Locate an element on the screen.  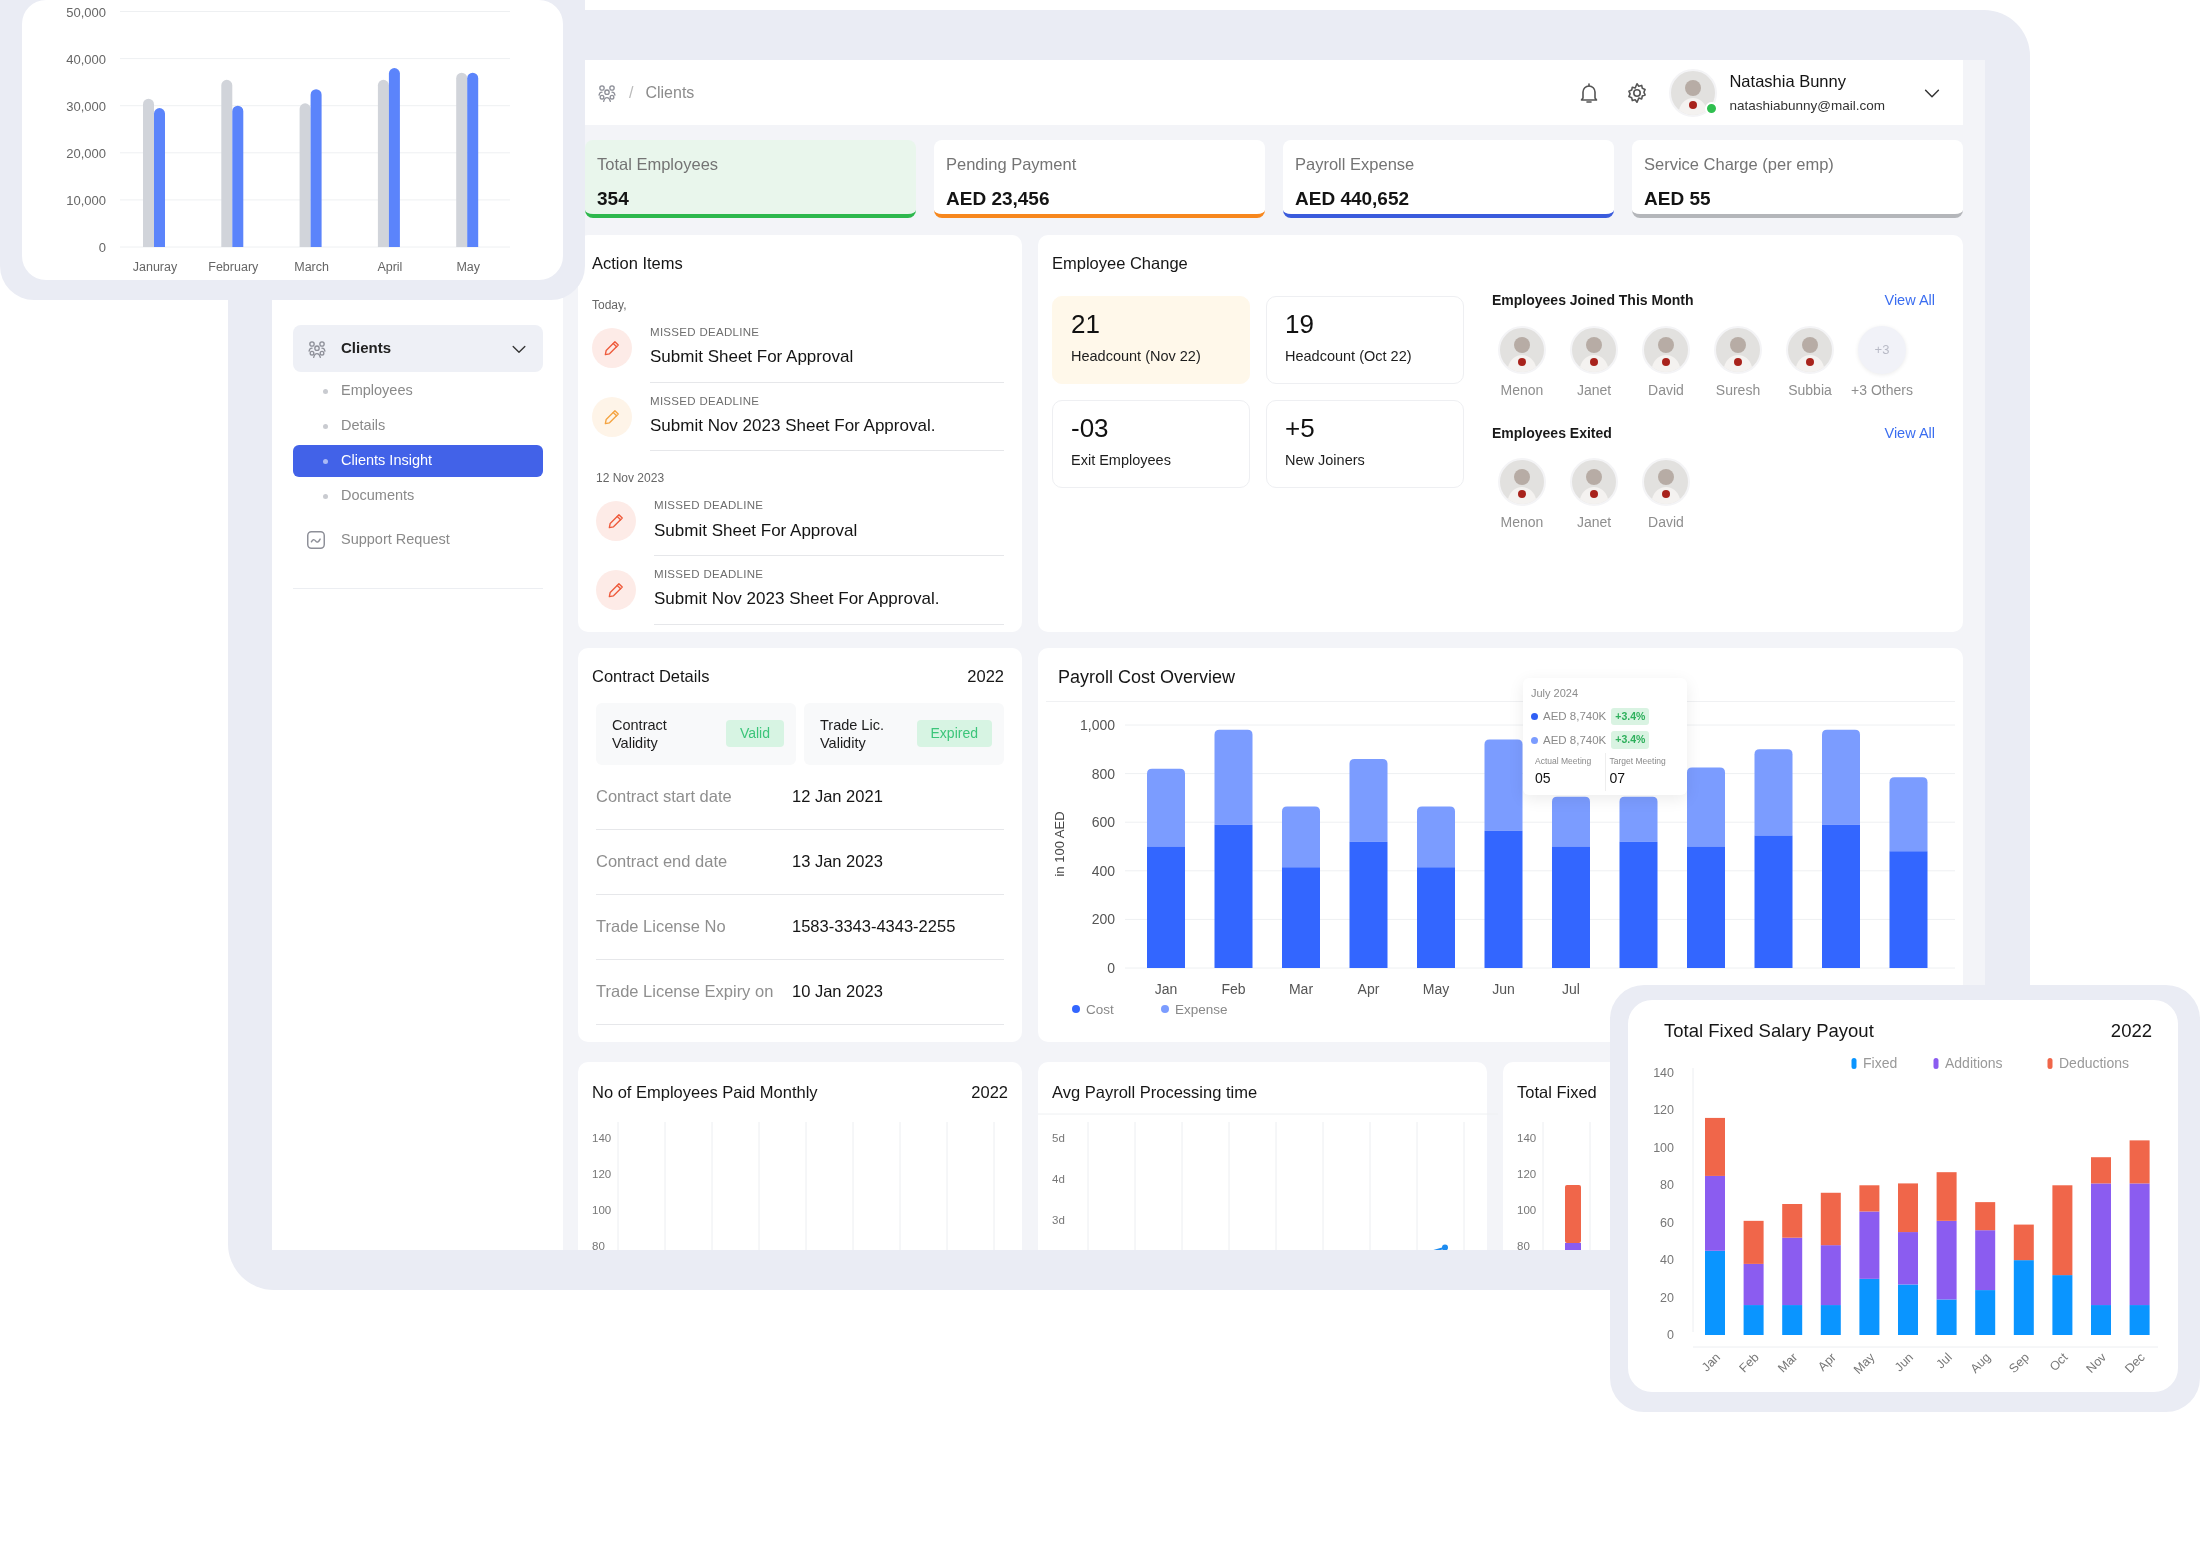
nav-group-item: Clients is located at coordinates (418, 348).